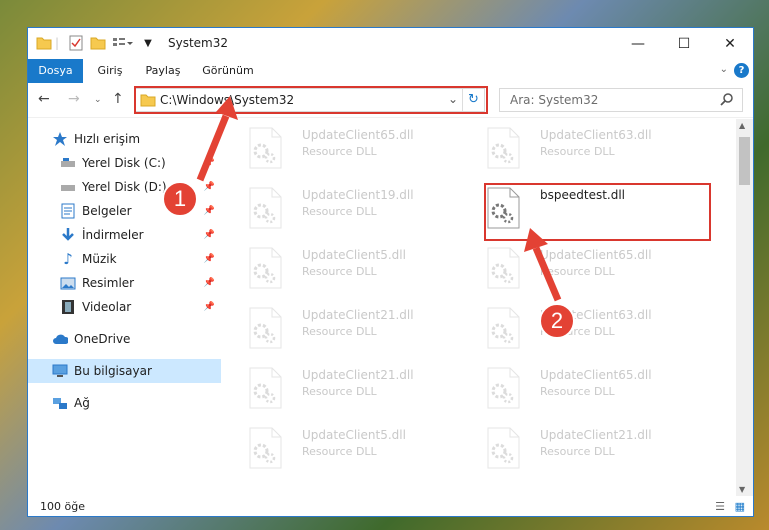 This screenshot has height=530, width=769. Describe the element at coordinates (557, 321) in the screenshot. I see `step-2-badge: 2` at that location.